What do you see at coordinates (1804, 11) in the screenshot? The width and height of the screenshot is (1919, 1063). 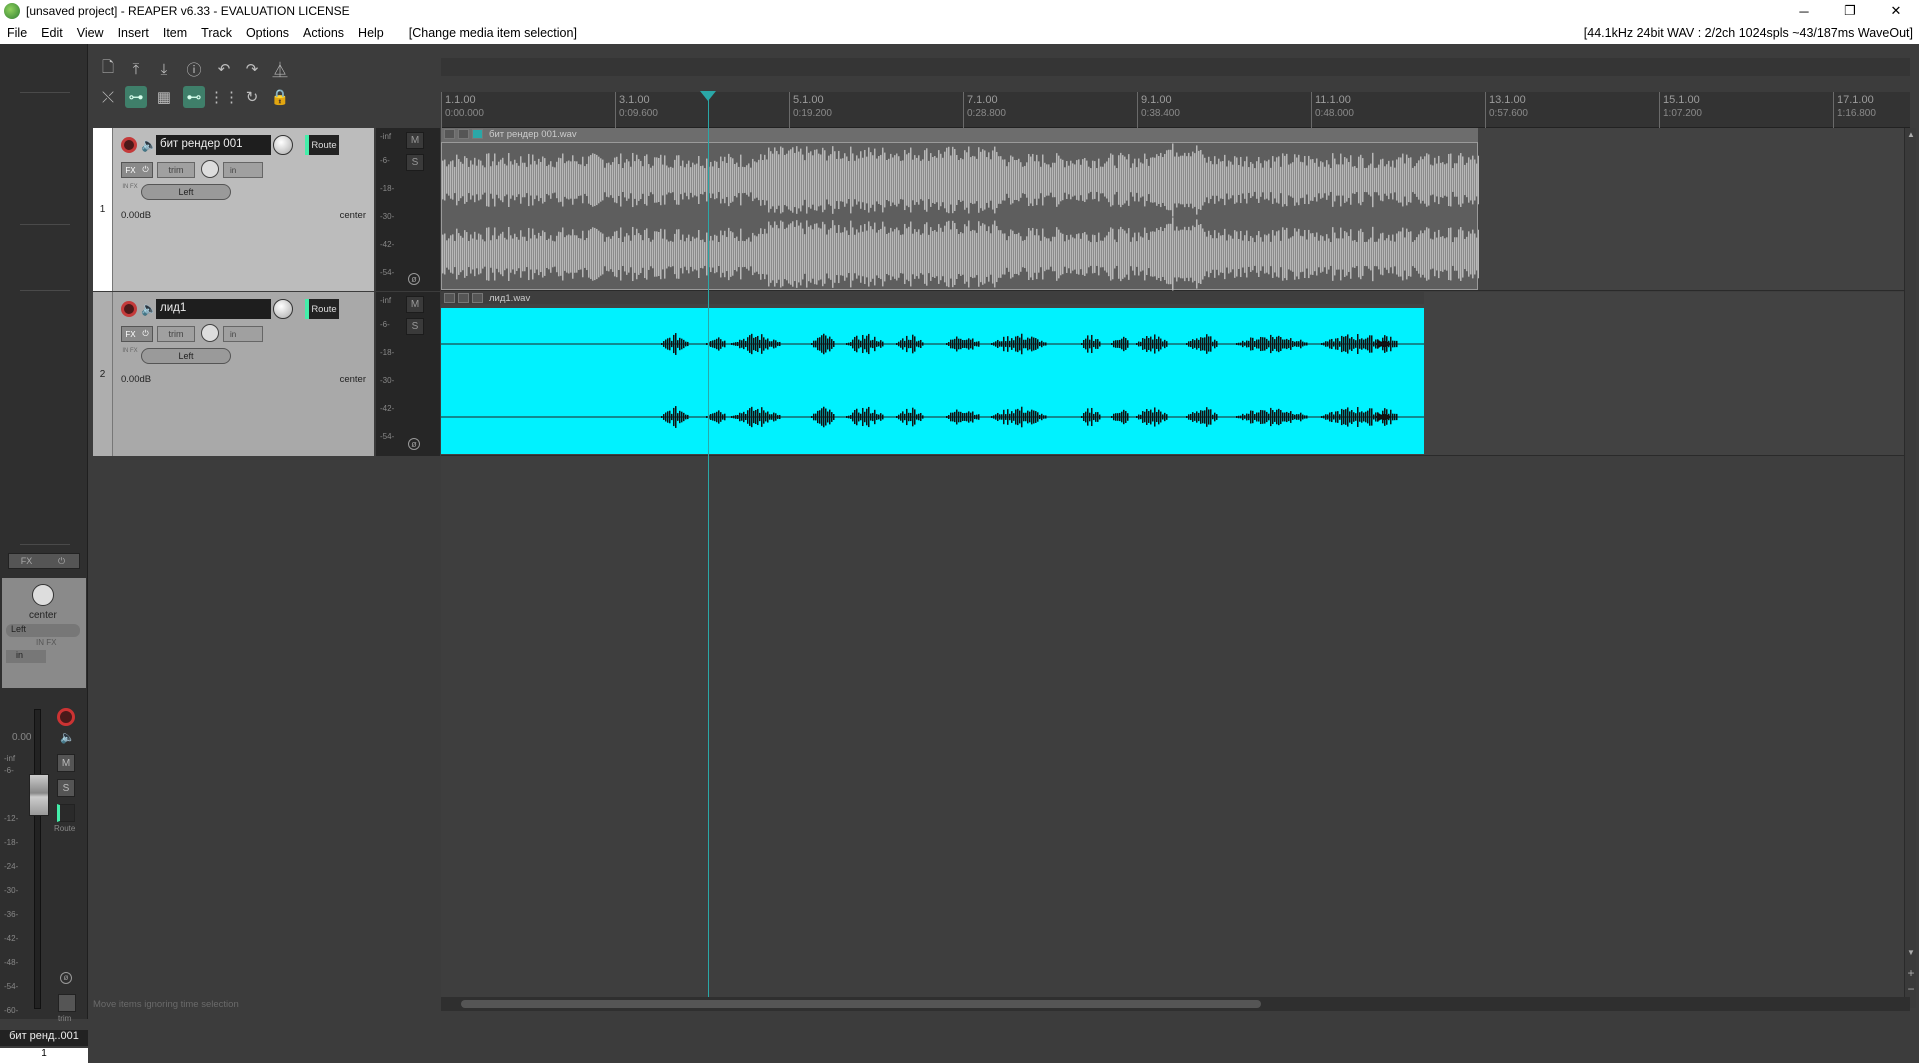 I see `minimize-button: ─` at bounding box center [1804, 11].